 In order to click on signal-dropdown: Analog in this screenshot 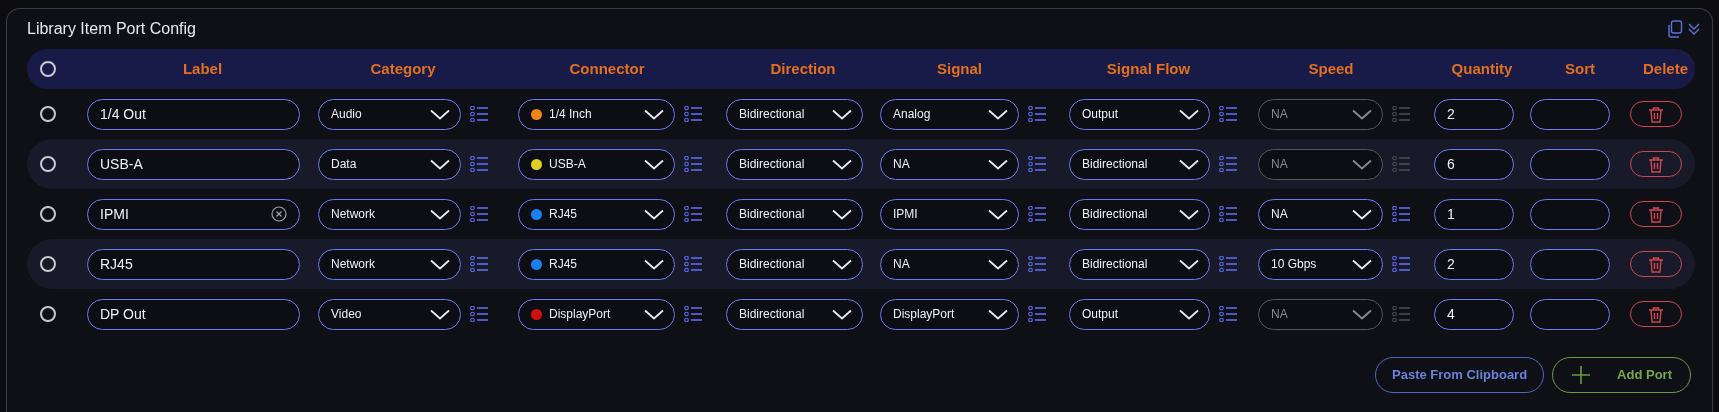, I will do `click(949, 114)`.